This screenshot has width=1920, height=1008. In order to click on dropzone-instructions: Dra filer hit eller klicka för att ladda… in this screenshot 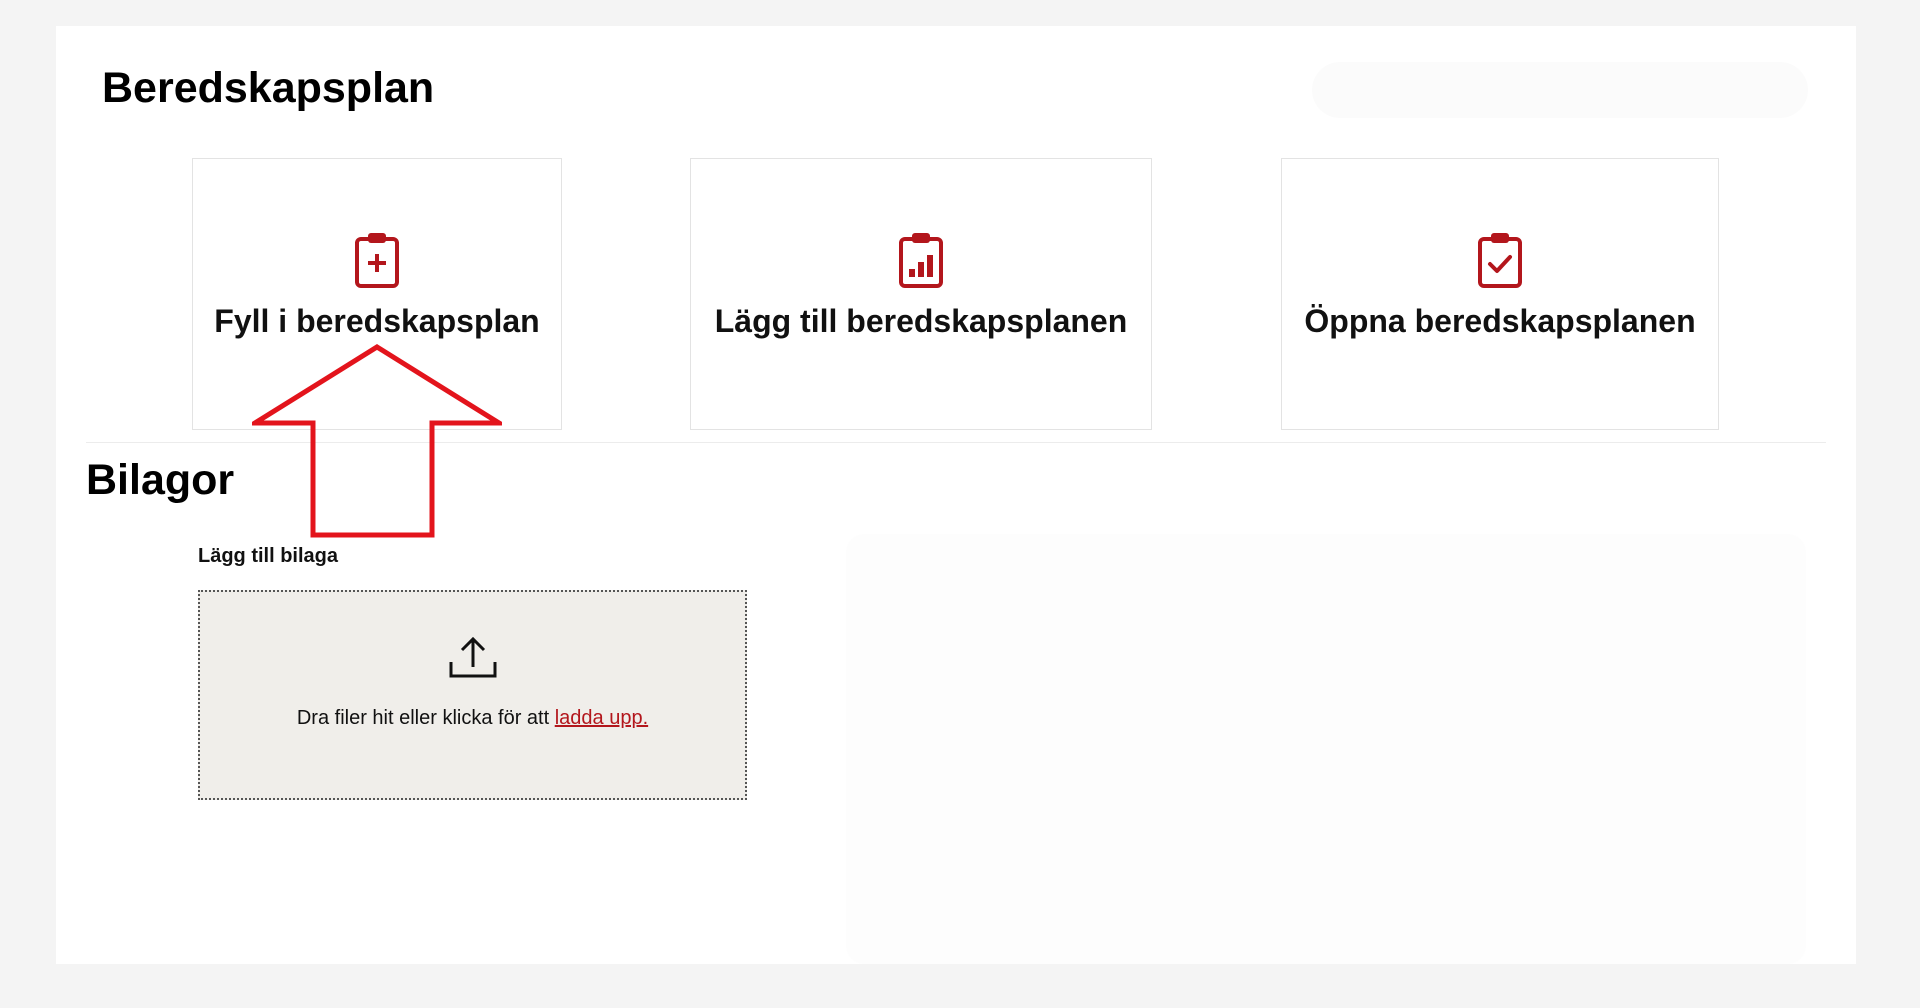, I will do `click(472, 718)`.